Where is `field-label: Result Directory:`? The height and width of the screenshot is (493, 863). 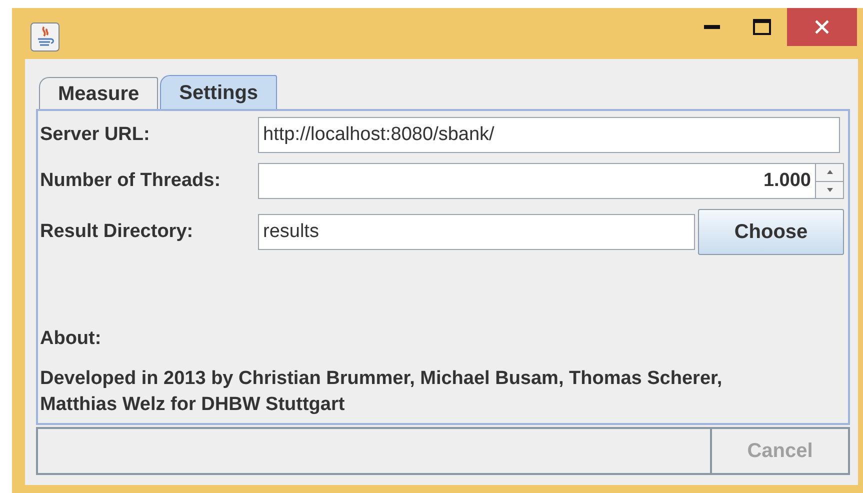 field-label: Result Directory: is located at coordinates (117, 232).